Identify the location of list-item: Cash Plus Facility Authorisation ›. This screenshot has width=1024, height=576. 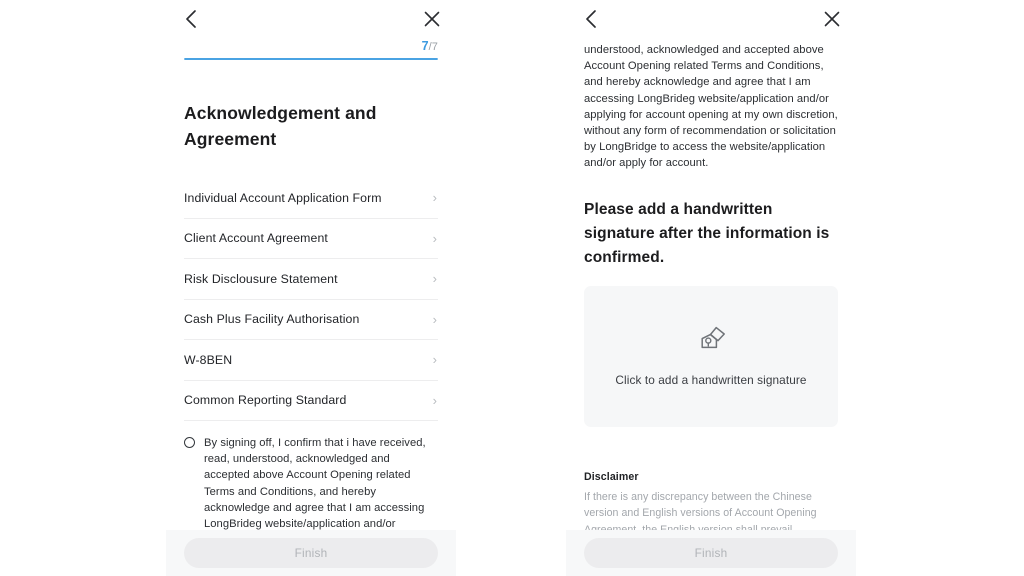
(311, 320).